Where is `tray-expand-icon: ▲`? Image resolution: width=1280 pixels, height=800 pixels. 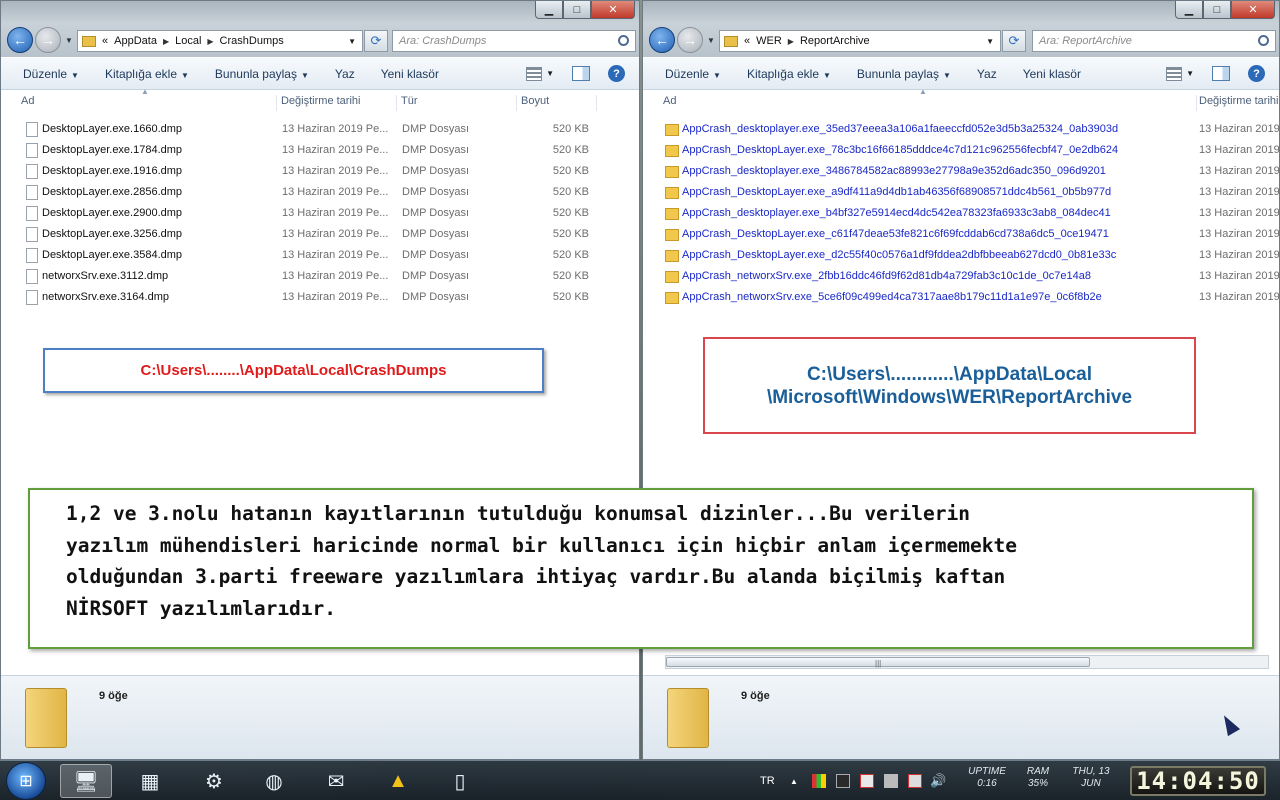 tray-expand-icon: ▲ is located at coordinates (794, 780).